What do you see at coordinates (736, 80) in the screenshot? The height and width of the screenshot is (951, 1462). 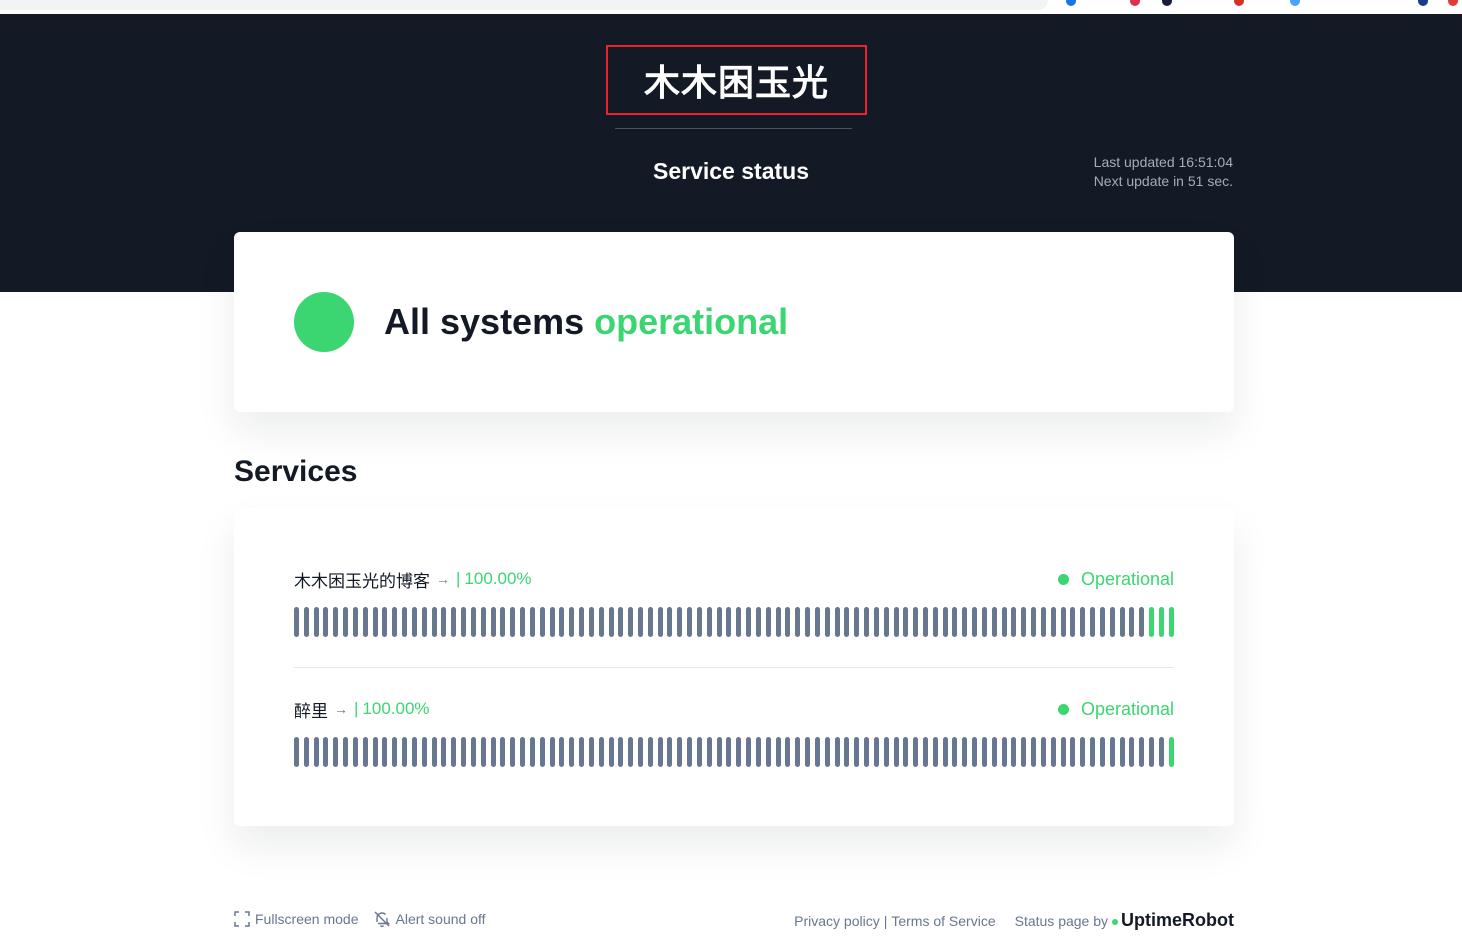 I see `brand-title: 木木困玉光` at bounding box center [736, 80].